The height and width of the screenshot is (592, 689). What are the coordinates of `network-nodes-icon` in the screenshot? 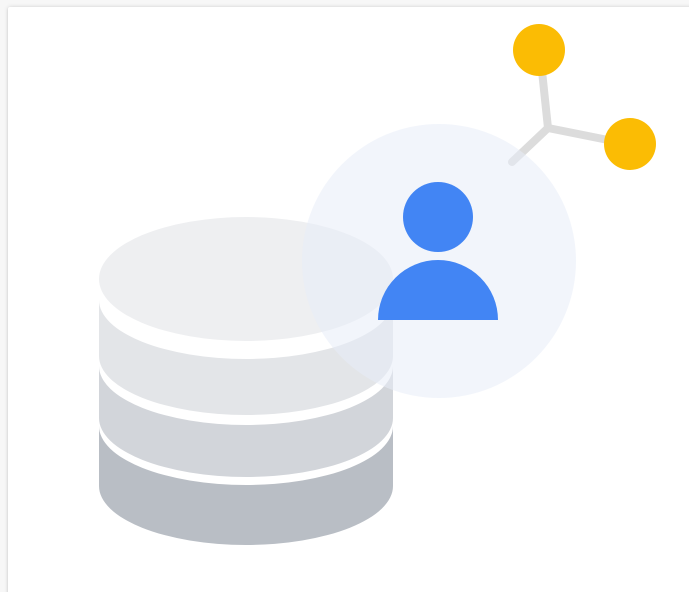 It's located at (582, 97).